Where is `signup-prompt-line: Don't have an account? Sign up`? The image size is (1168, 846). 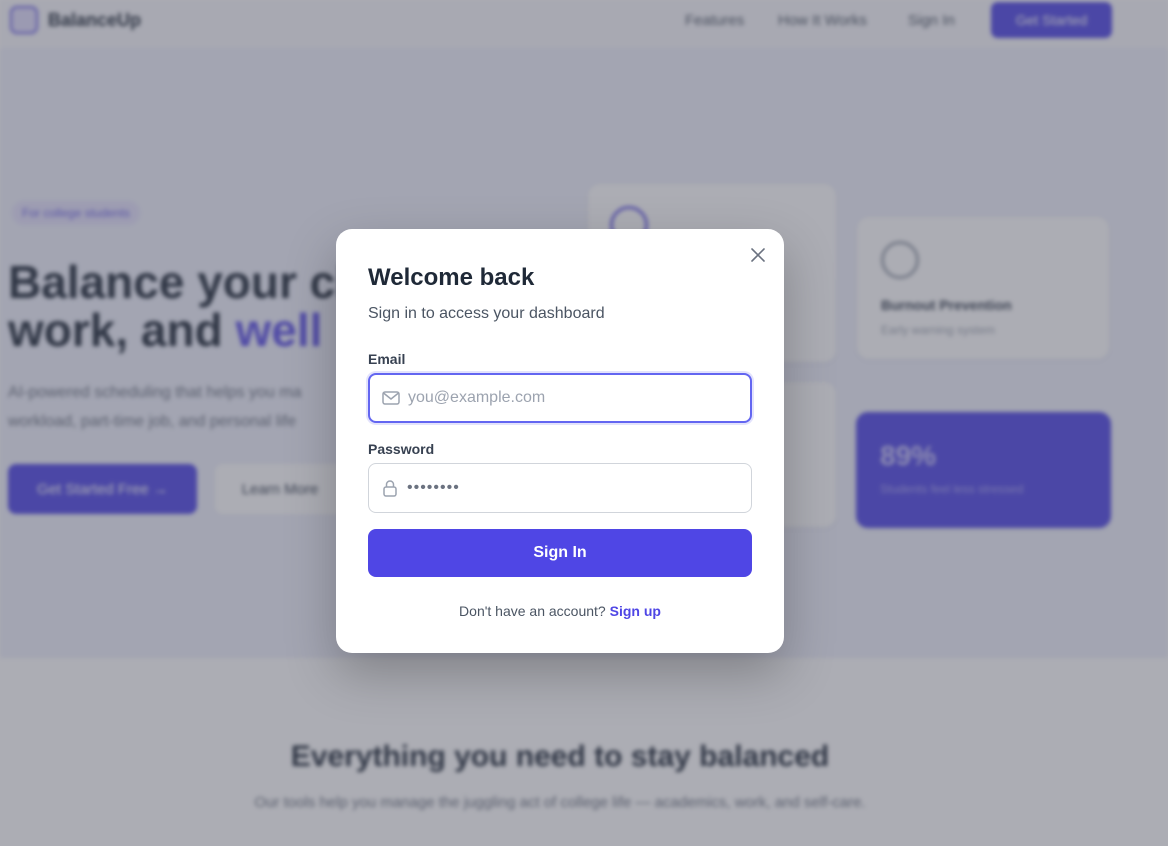 signup-prompt-line: Don't have an account? Sign up is located at coordinates (560, 611).